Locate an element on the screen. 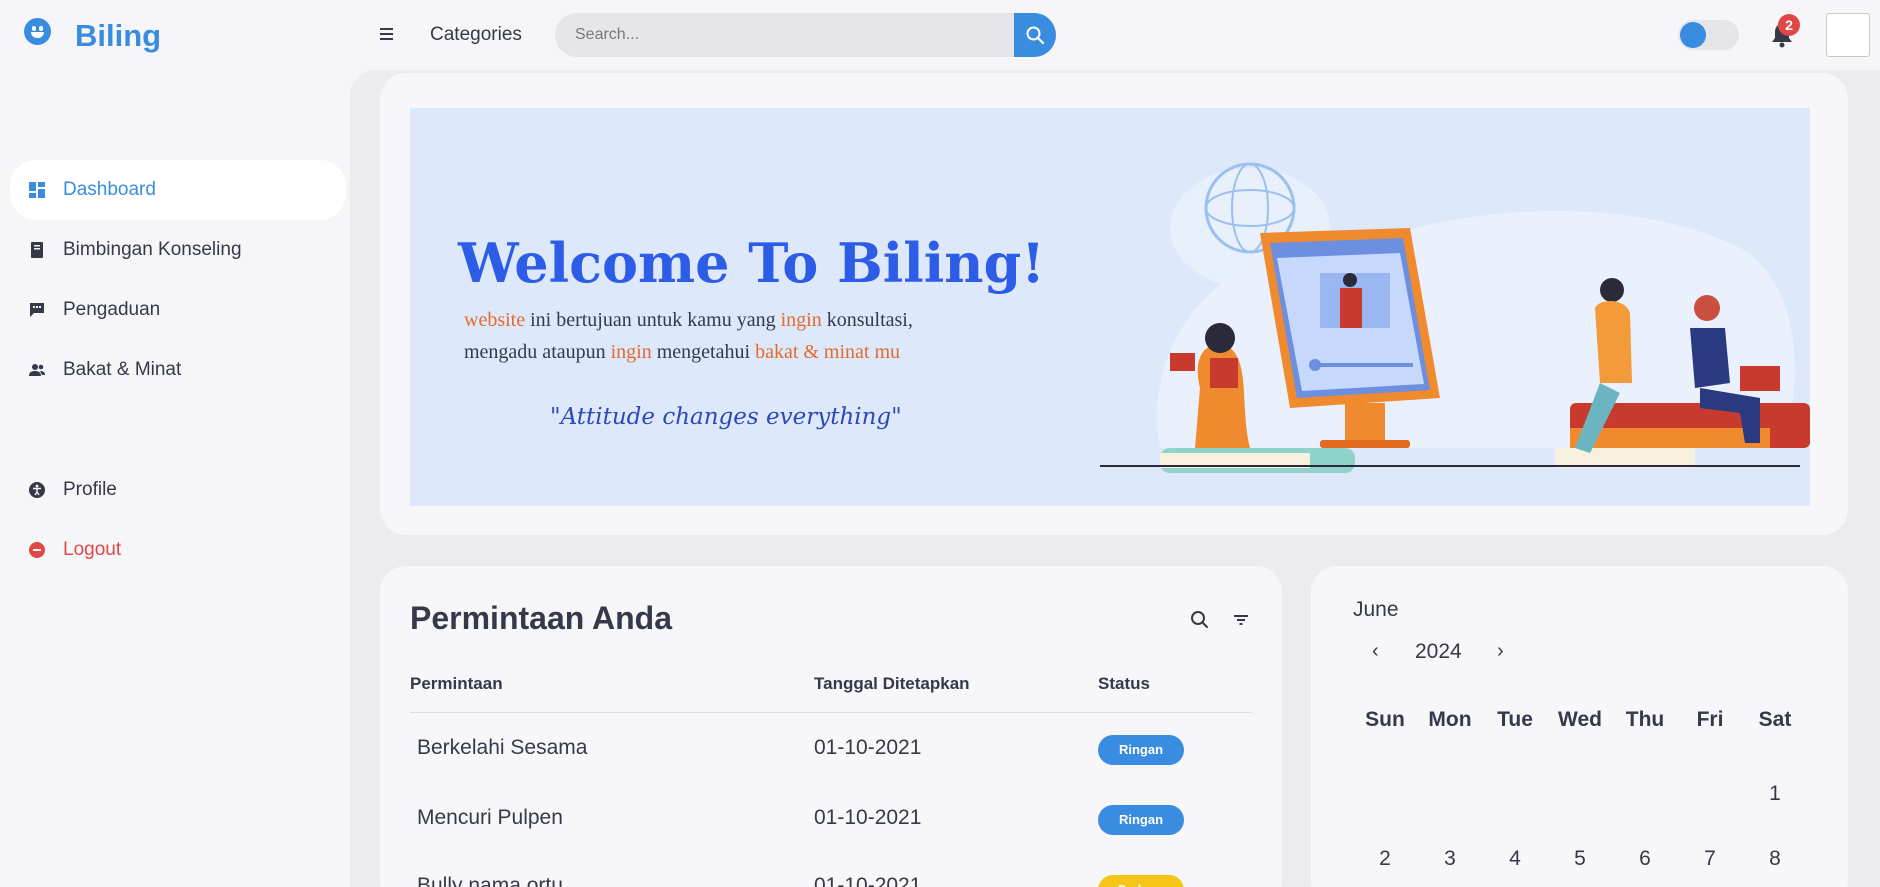  top-bar: Biling Categories 2 is located at coordinates (940, 35).